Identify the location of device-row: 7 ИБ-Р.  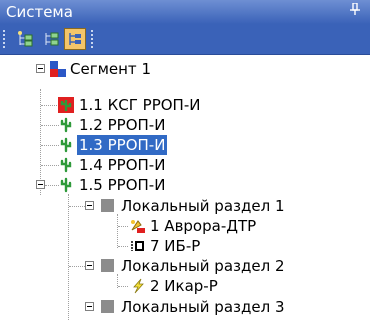
(185, 246).